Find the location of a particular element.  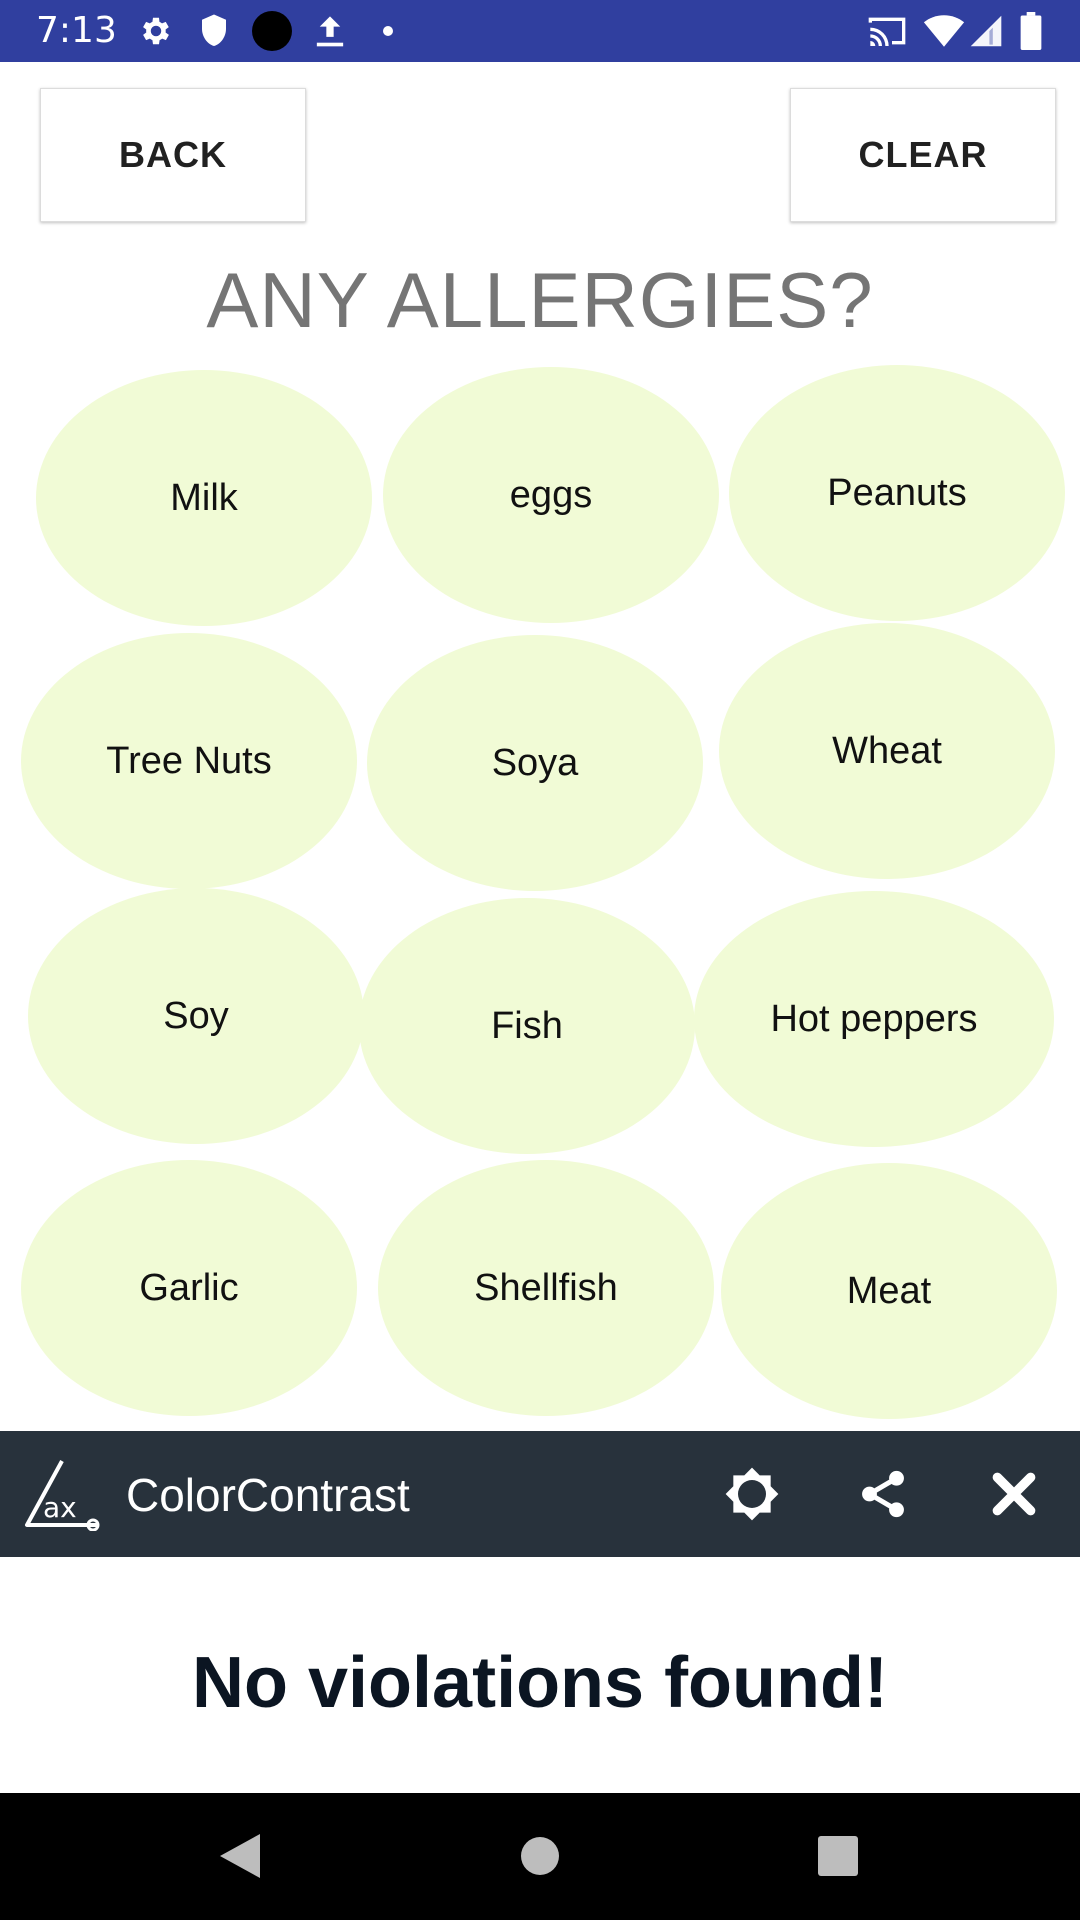

allergen-shellfish-button: Shellfish is located at coordinates (546, 1288).